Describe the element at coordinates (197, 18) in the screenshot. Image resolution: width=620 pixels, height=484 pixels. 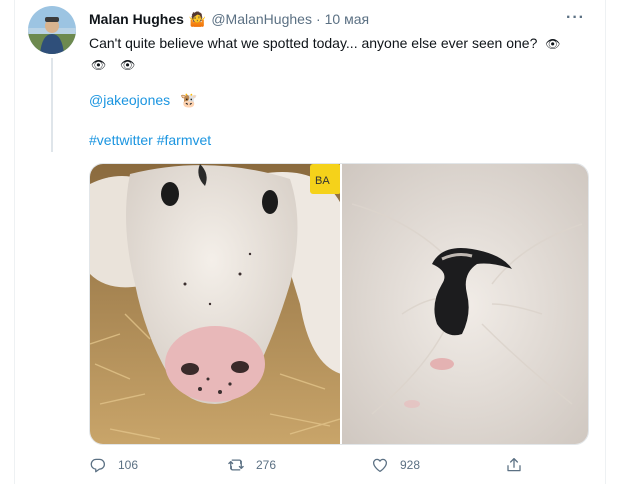
I see `author-badge-emoji: 🤷` at that location.